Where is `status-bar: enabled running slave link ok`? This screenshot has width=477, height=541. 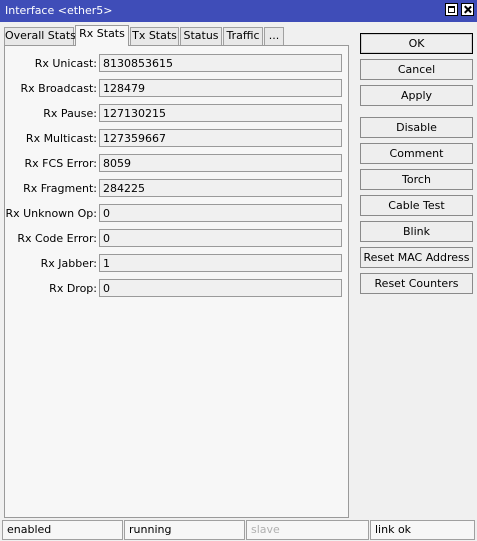 status-bar: enabled running slave link ok is located at coordinates (238, 530).